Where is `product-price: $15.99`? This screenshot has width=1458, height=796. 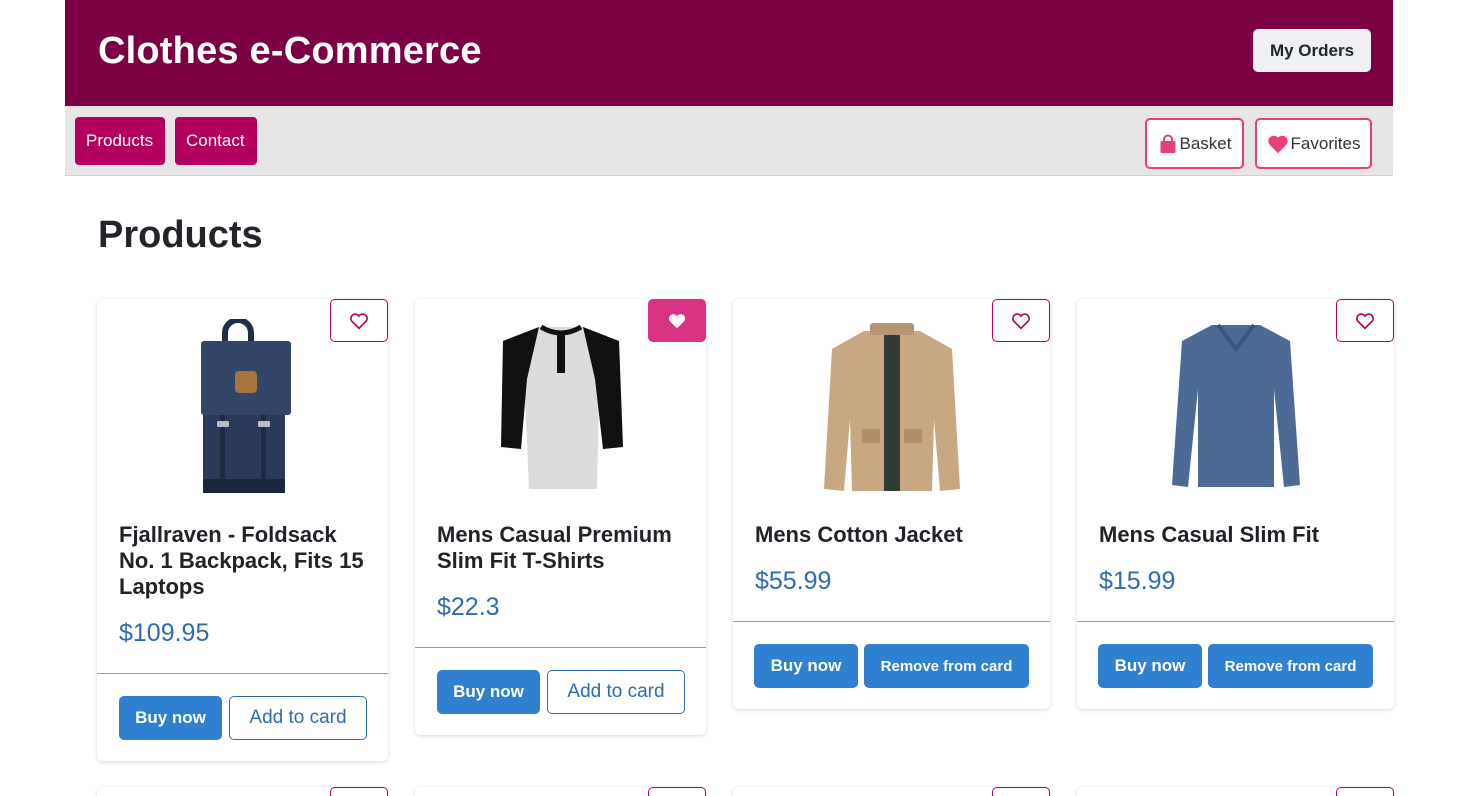
product-price: $15.99 is located at coordinates (1137, 581).